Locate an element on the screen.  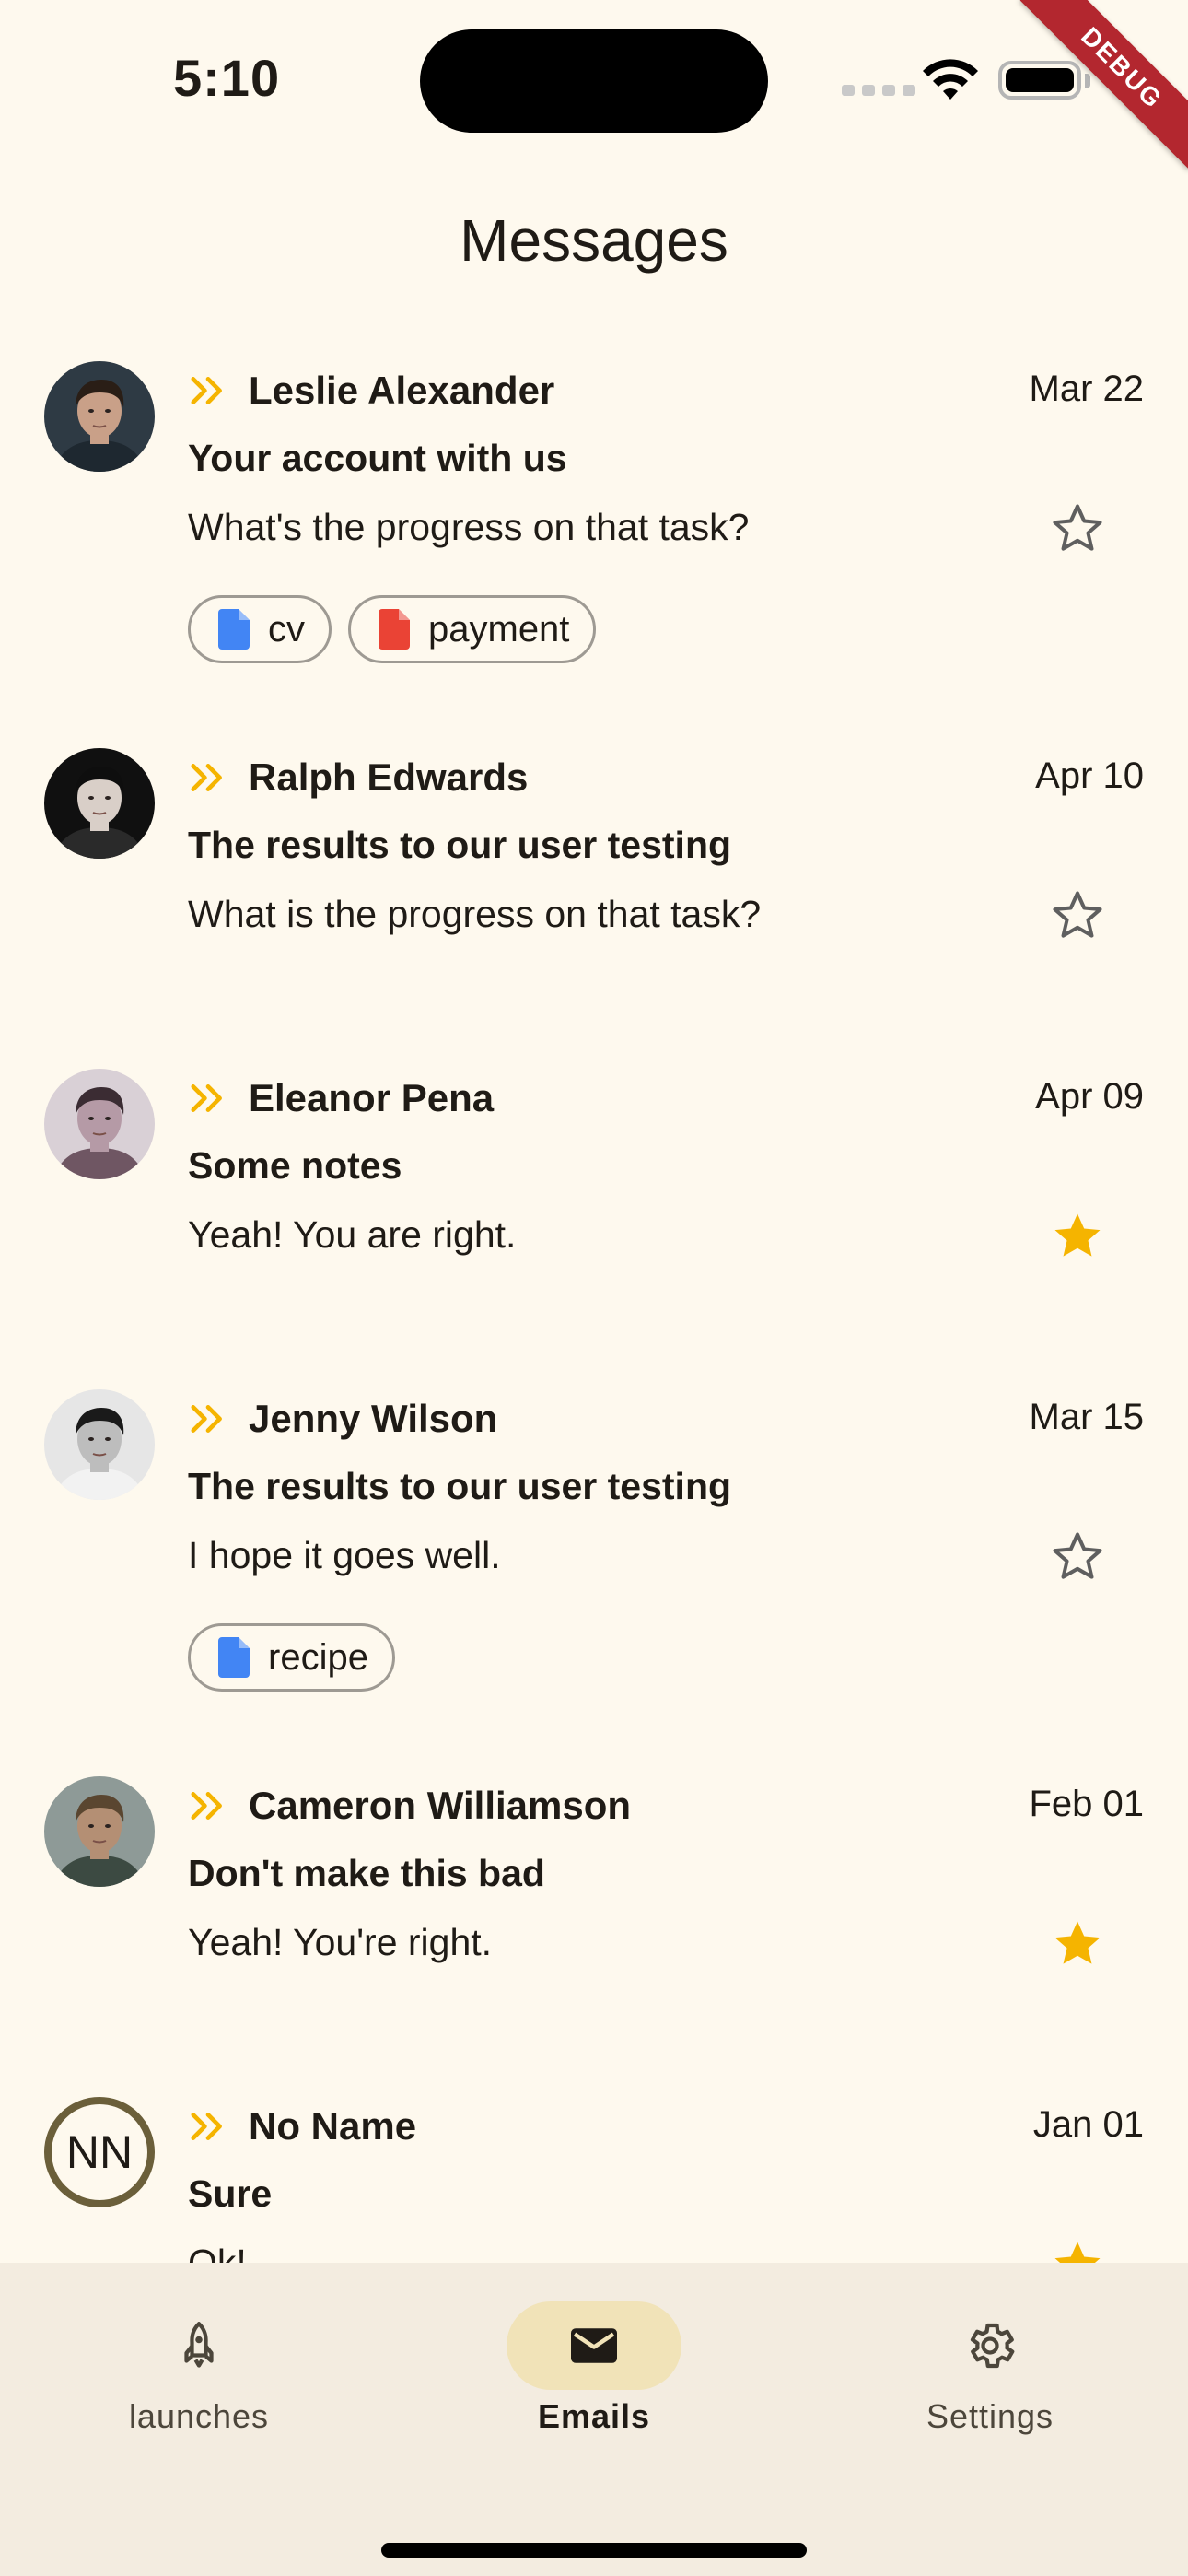
message-preview: Yeah! You are right. is located at coordinates (352, 1234).